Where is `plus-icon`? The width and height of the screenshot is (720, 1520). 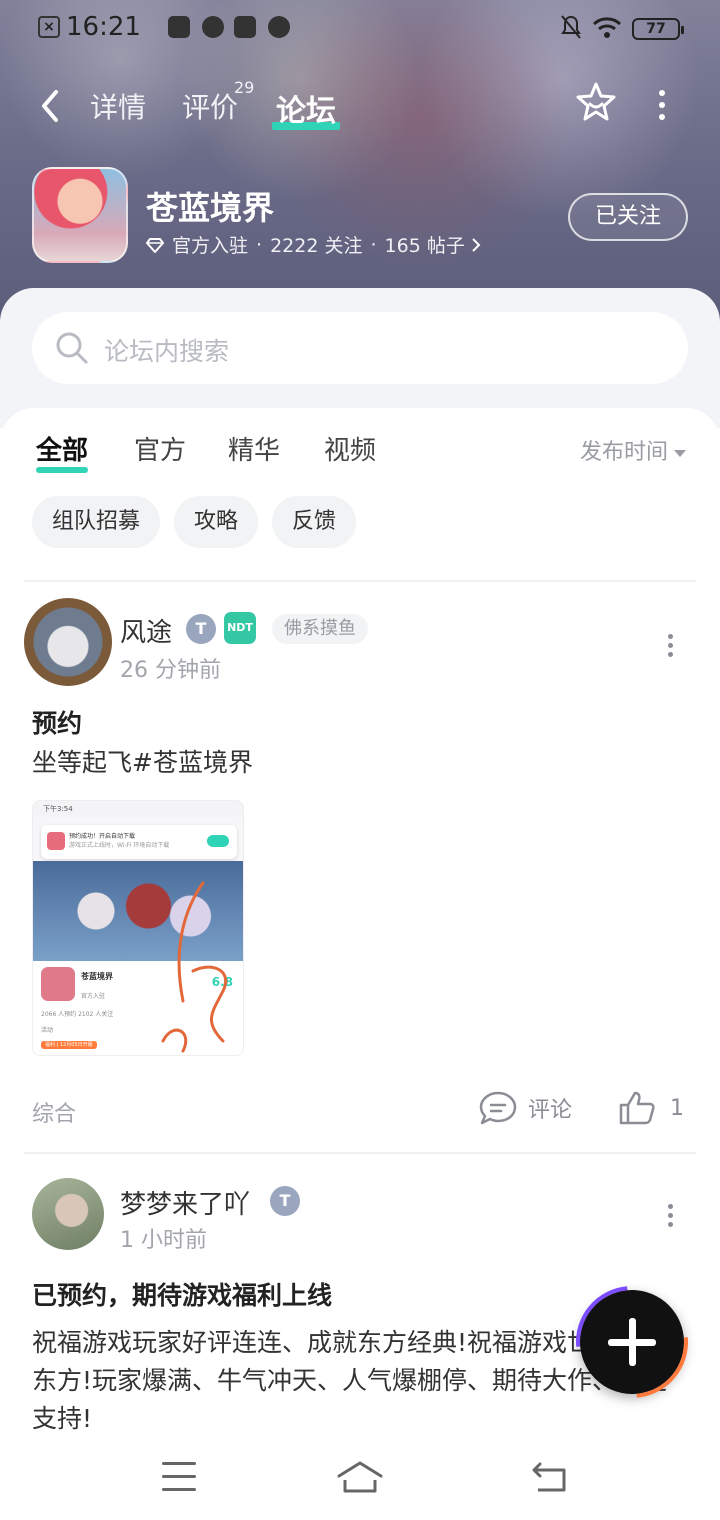
plus-icon is located at coordinates (632, 1342).